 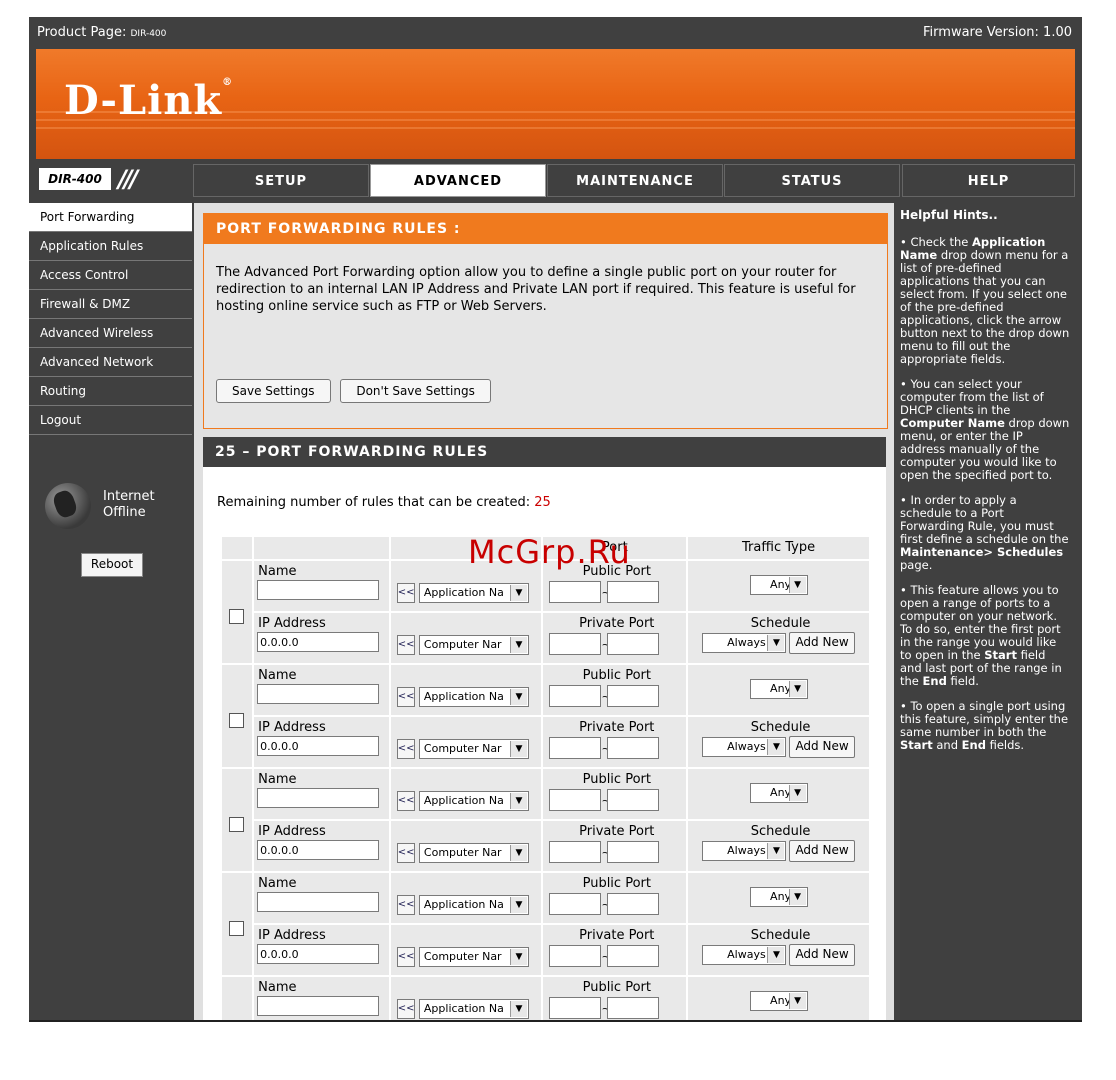 I want to click on internet-status-text: Internet Offline, so click(x=129, y=504).